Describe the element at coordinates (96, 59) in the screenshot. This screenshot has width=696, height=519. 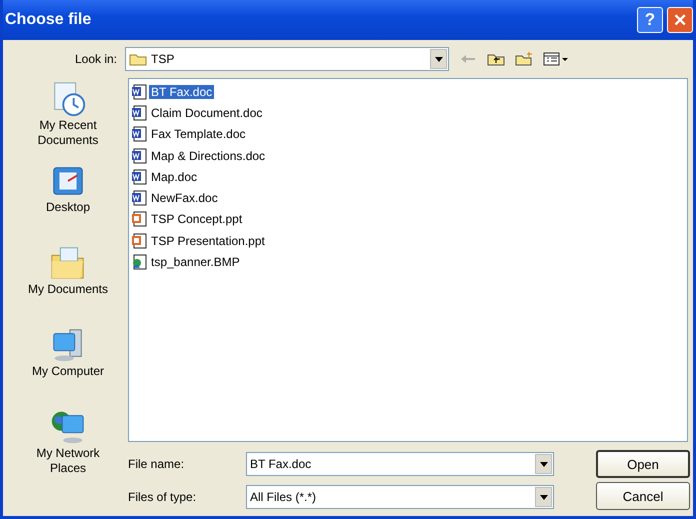
I see `look-in-label: Look in:` at that location.